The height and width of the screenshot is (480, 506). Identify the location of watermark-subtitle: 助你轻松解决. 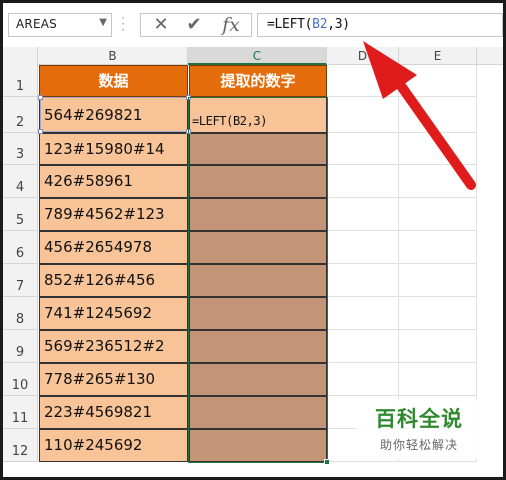
(418, 445).